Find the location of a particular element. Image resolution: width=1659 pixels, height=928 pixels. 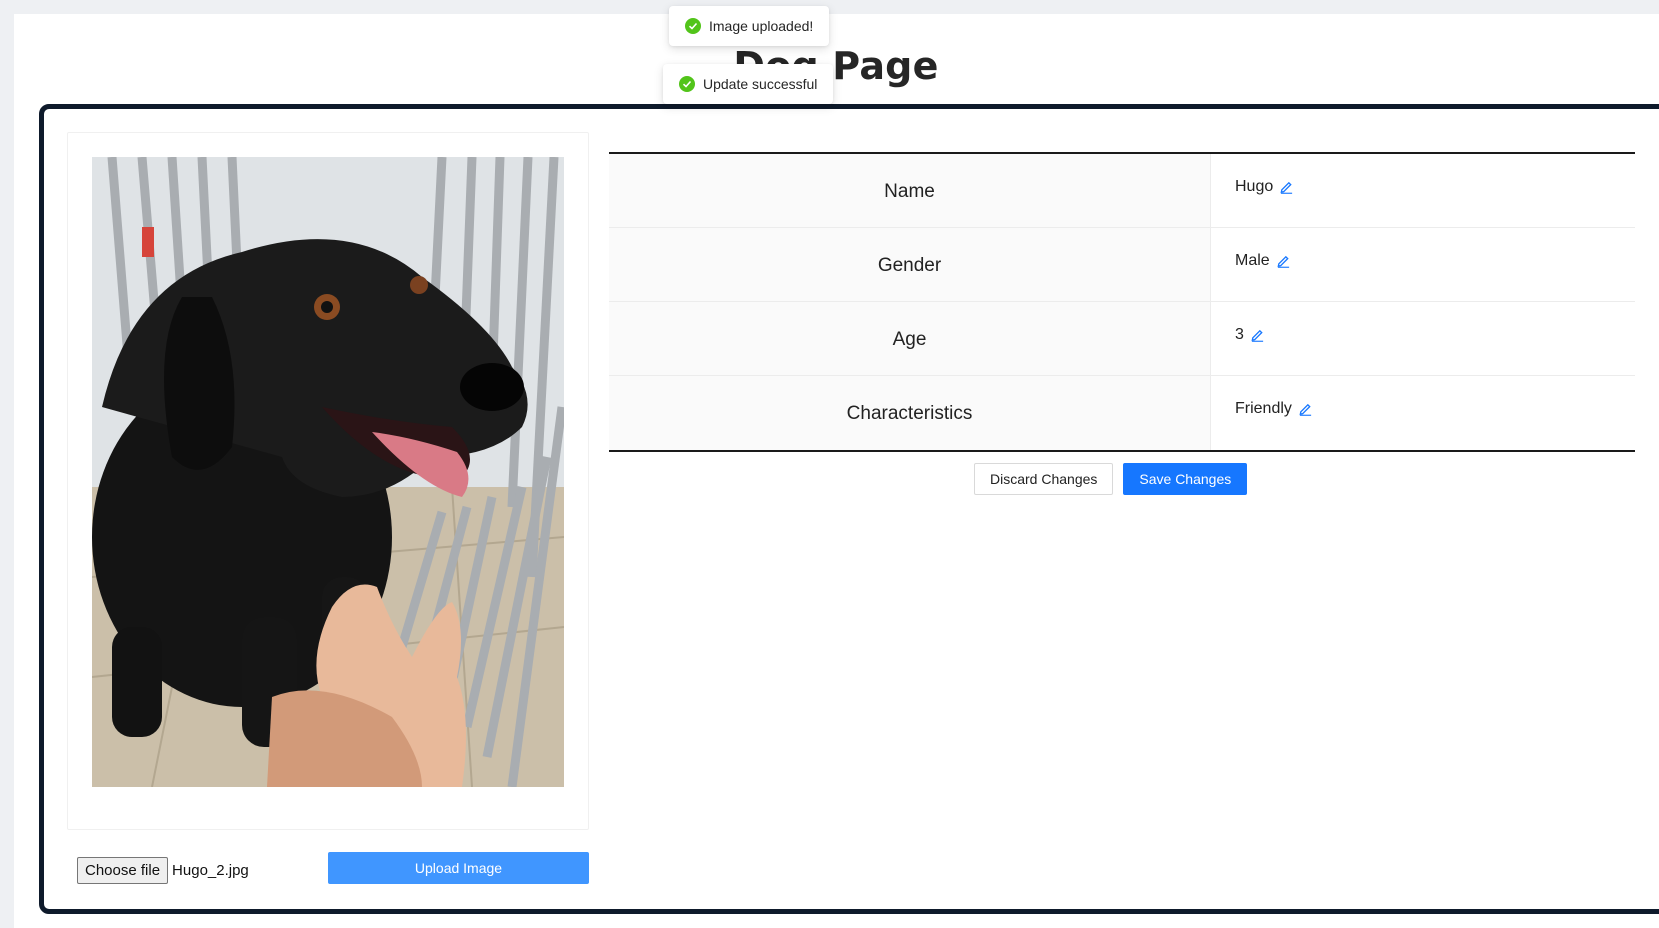

detail-value: Male is located at coordinates (1423, 264).